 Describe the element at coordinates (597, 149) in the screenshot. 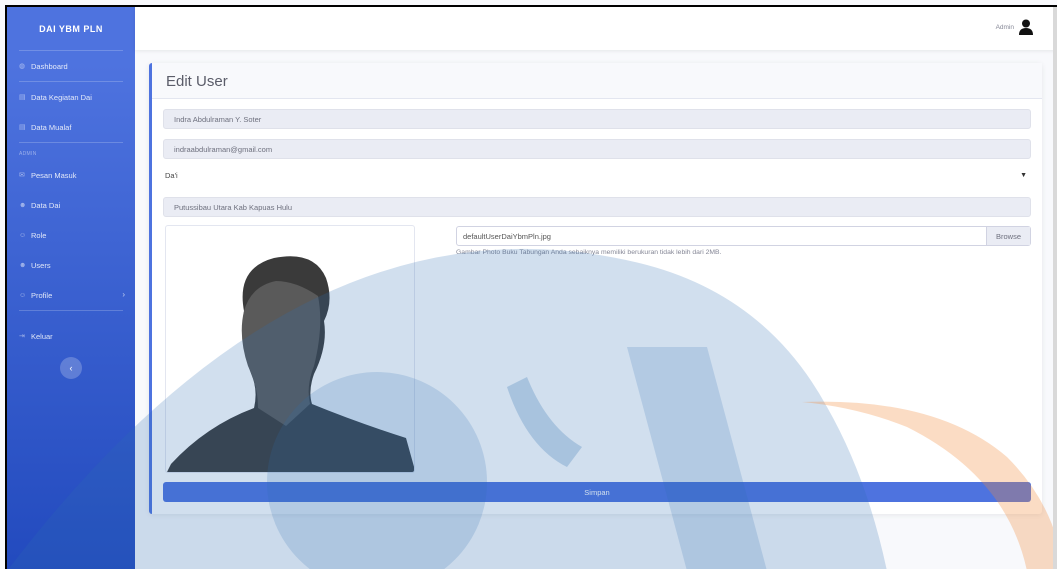

I see `email-field: indraabdulraman@gmail.com` at that location.